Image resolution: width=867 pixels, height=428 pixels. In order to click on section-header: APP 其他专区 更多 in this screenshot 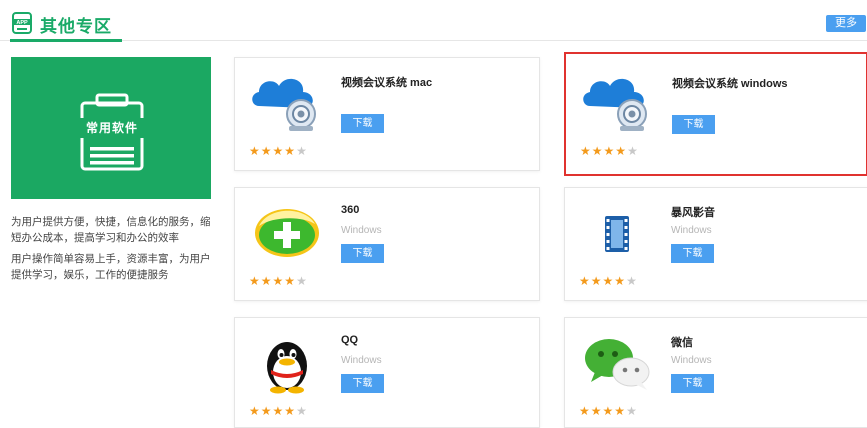, I will do `click(433, 21)`.